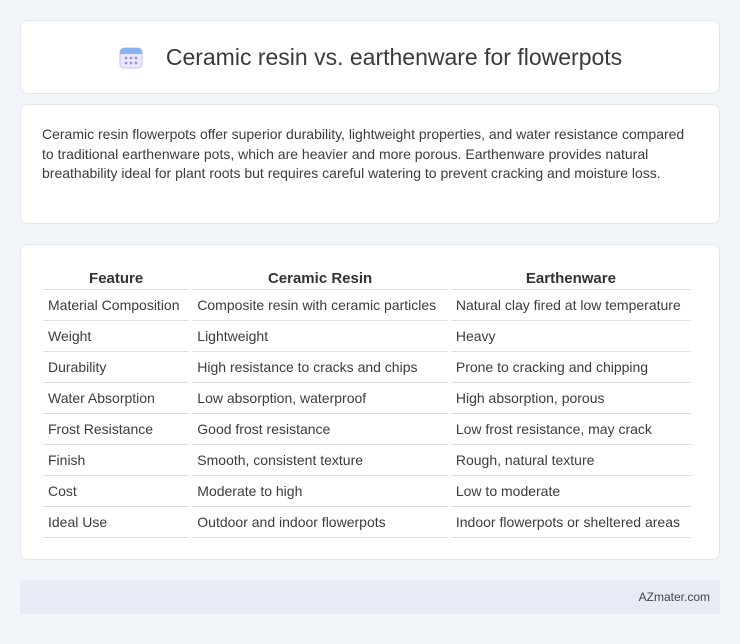 The height and width of the screenshot is (644, 740). Describe the element at coordinates (116, 491) in the screenshot. I see `feature-cell: Cost` at that location.